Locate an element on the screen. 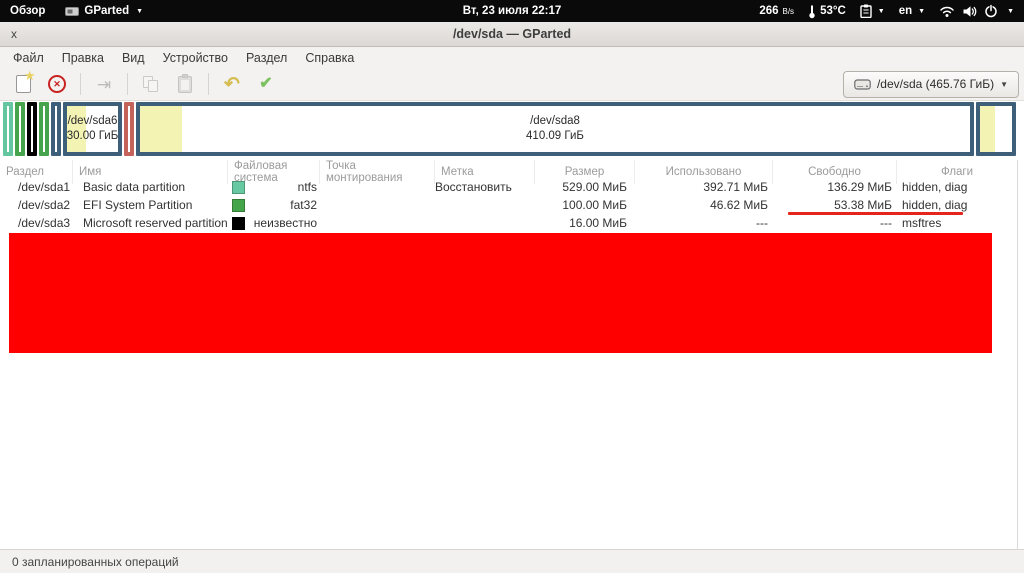  partition-used: 392.71 МиБ is located at coordinates (735, 187).